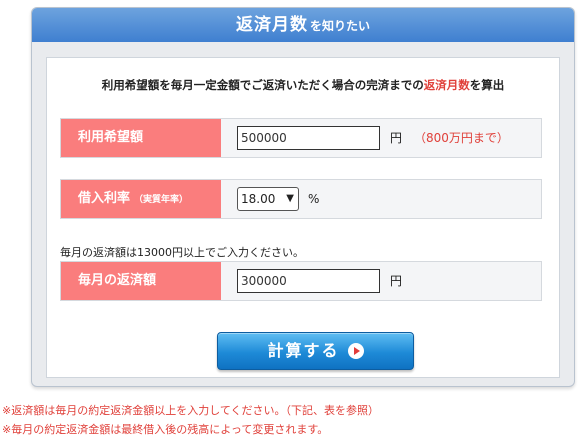 This screenshot has width=585, height=441. I want to click on loan-amount-label: 利用希望額, so click(141, 138).